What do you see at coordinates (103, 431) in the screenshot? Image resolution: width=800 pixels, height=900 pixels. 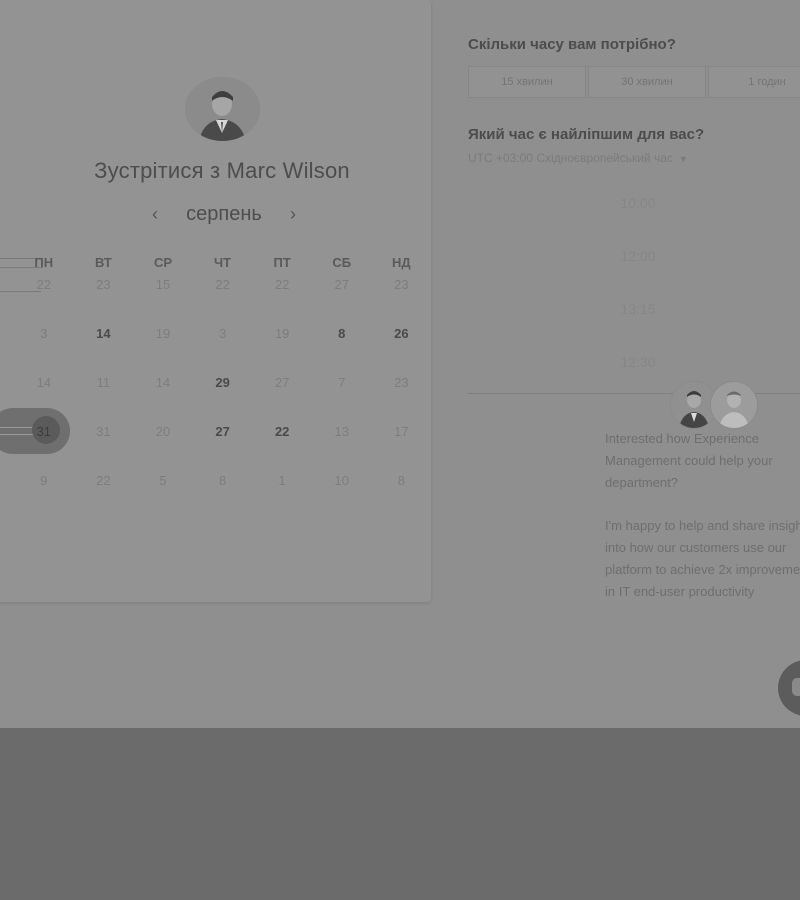 I see `calendar-day: 31` at bounding box center [103, 431].